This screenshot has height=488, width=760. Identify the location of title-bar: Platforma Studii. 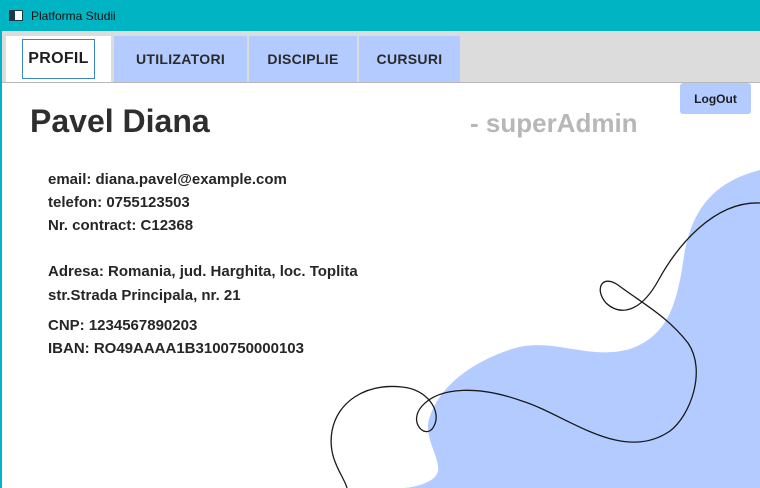
(380, 15).